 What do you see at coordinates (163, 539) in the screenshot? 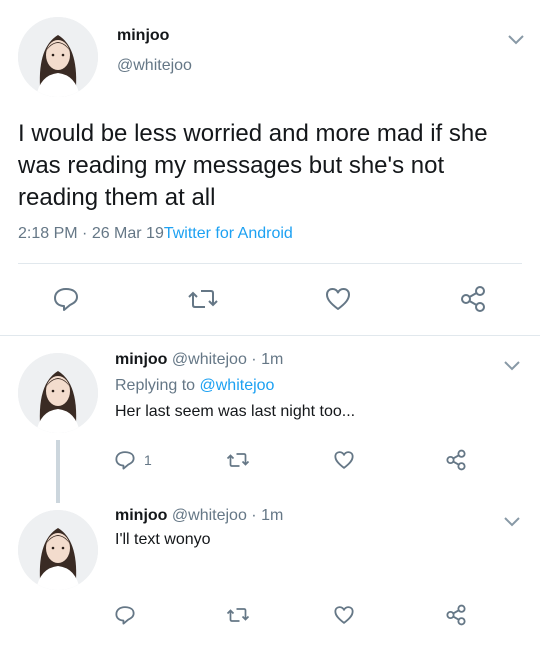
I see `reply-text: I'll text wonyo` at bounding box center [163, 539].